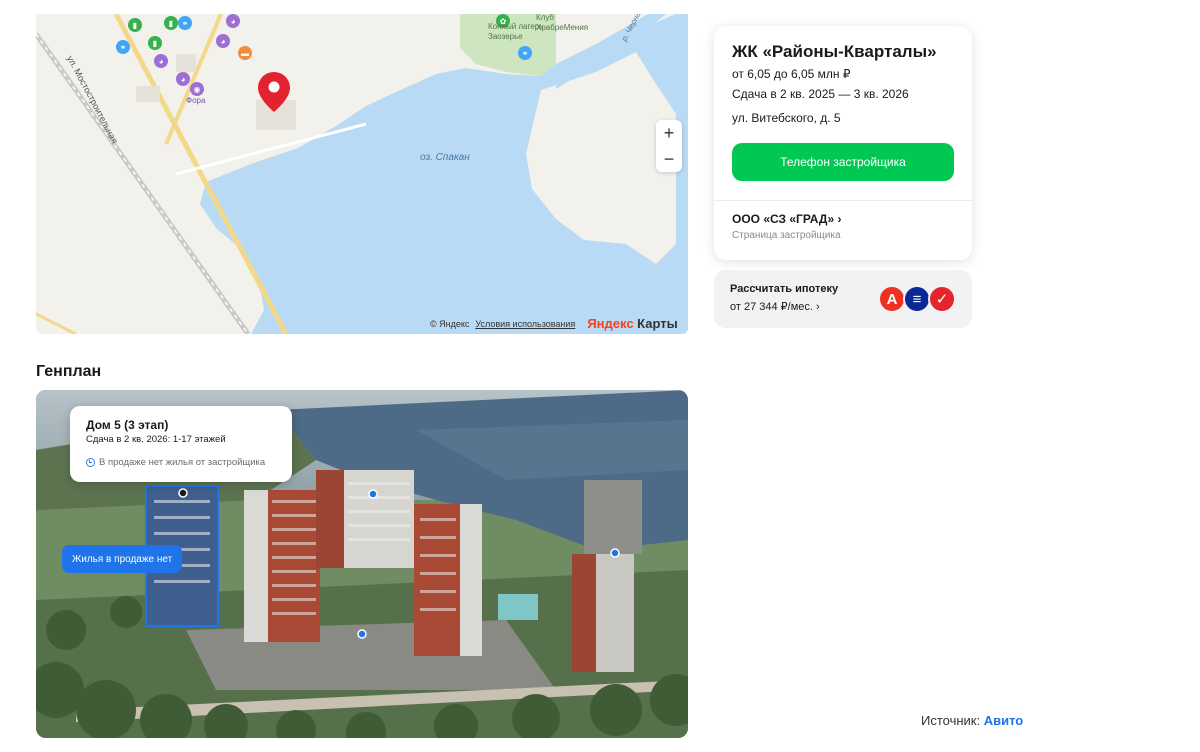 The image size is (1200, 752). Describe the element at coordinates (820, 94) in the screenshot. I see `delivery-deadline: Сдача в 2 кв. 2025 — 3 кв. 2026` at that location.